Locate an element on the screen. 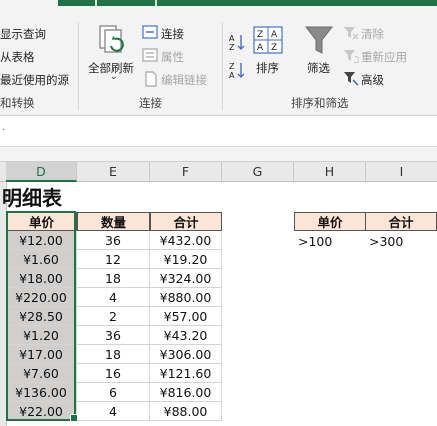  total-cell: ¥57.00 is located at coordinates (186, 316).